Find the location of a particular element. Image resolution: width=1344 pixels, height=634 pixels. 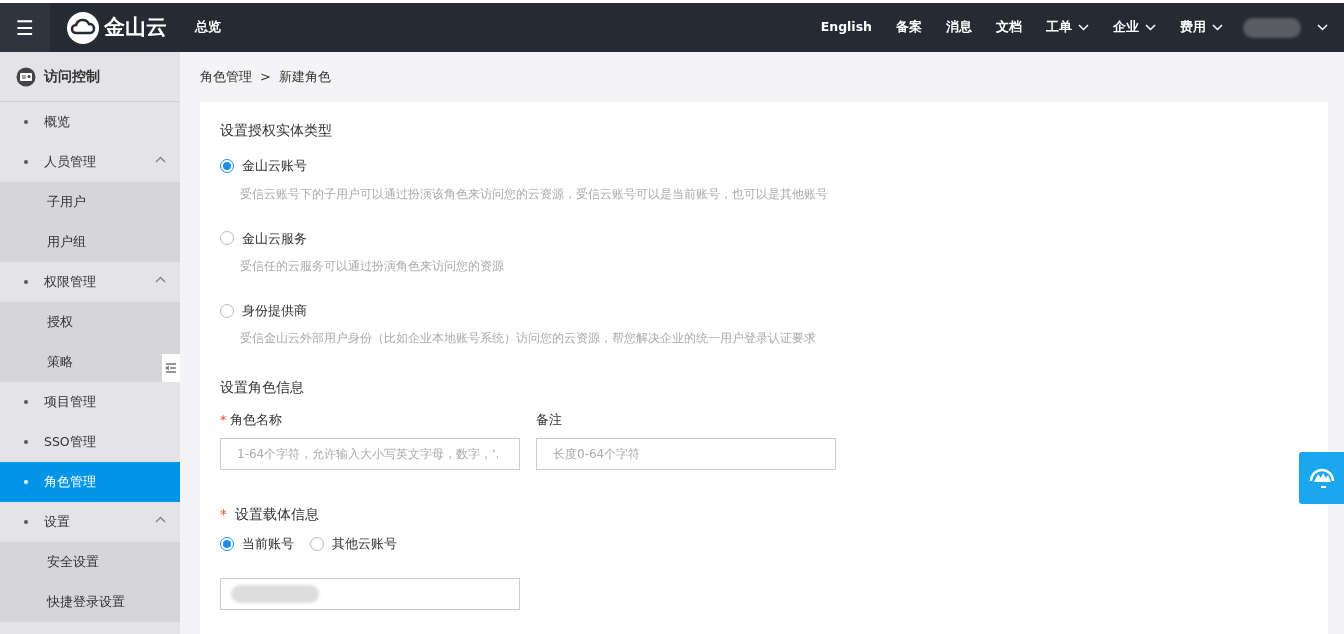

collapse-icon is located at coordinates (171, 368).